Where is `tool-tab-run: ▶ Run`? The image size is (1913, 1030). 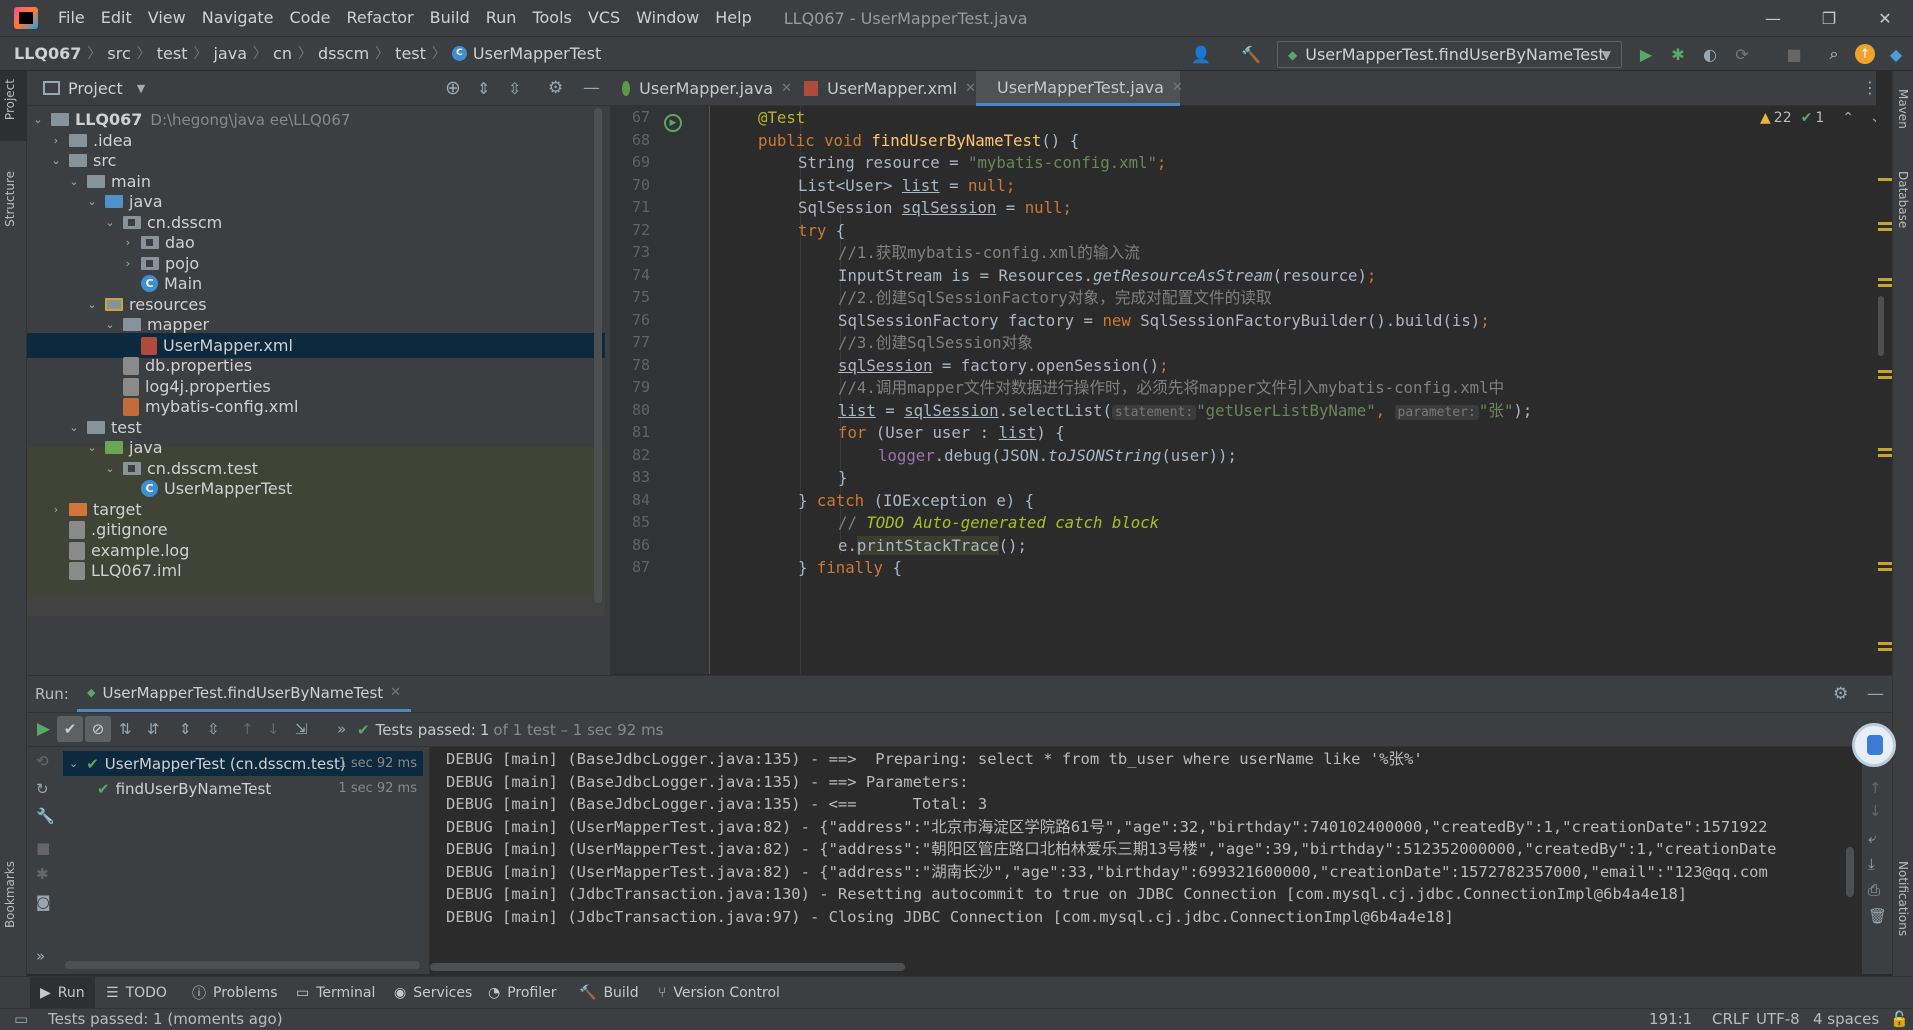
tool-tab-run: ▶ Run is located at coordinates (62, 993).